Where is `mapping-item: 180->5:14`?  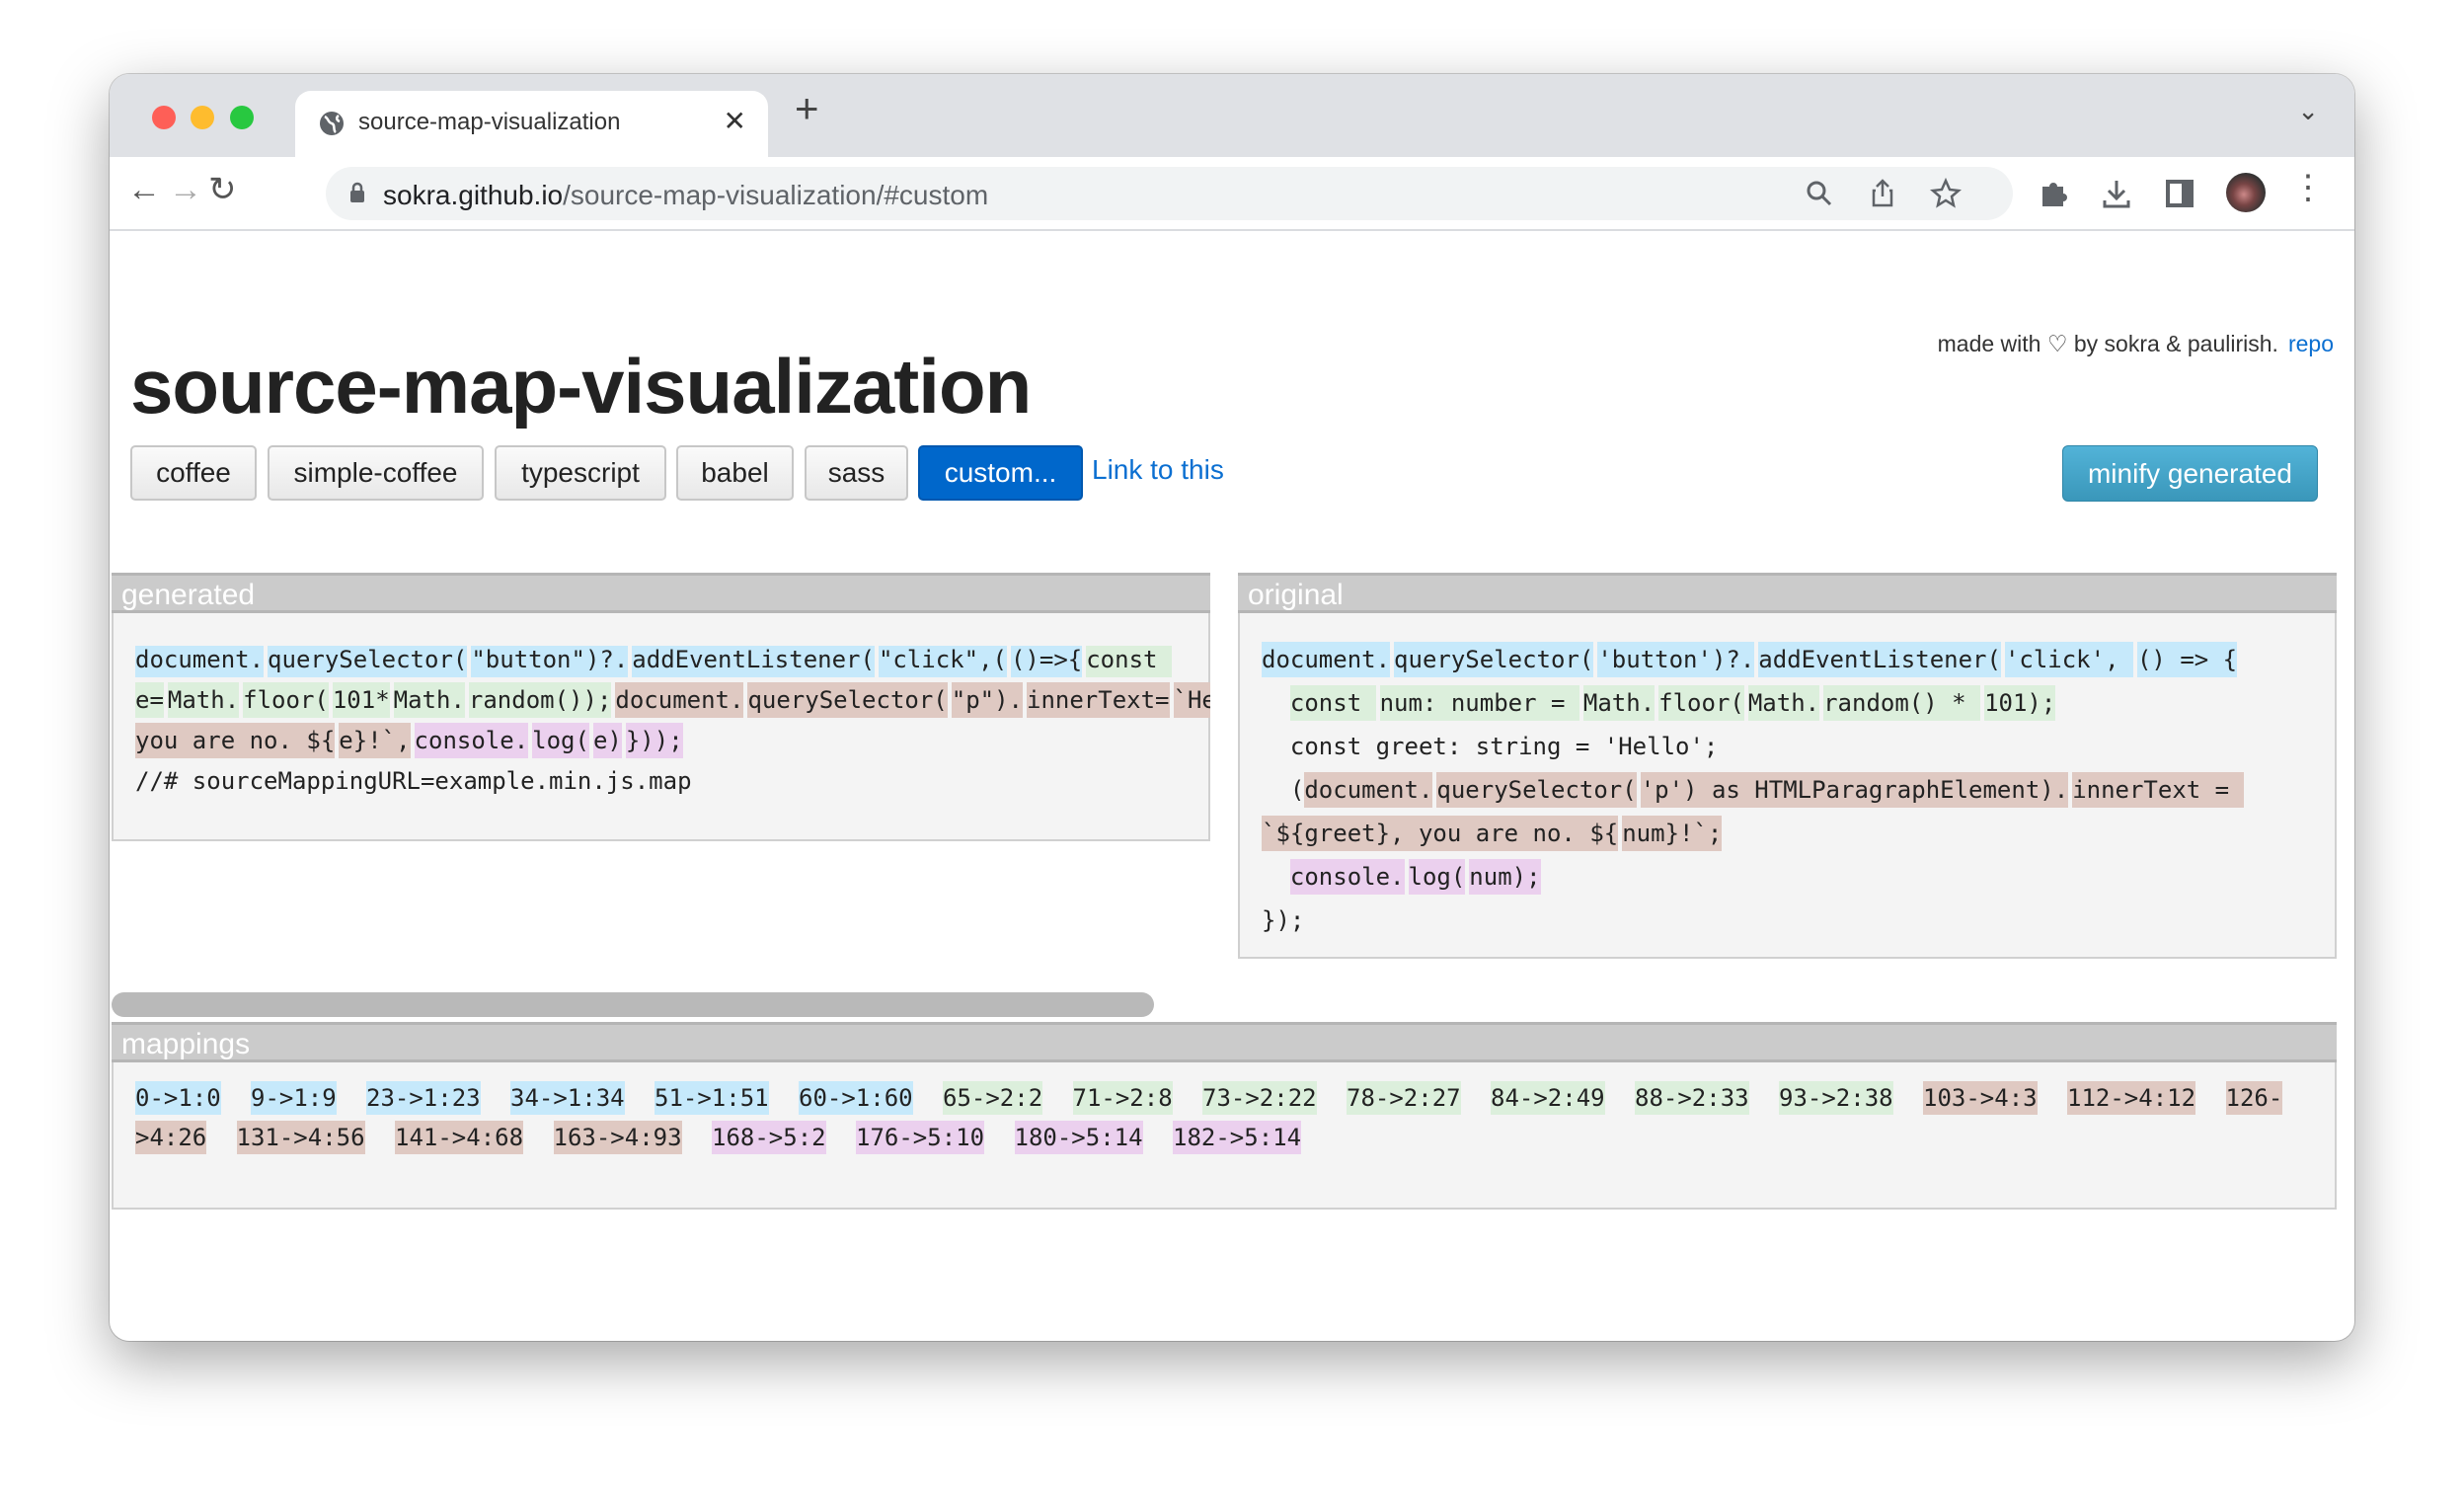 mapping-item: 180->5:14 is located at coordinates (1078, 1138).